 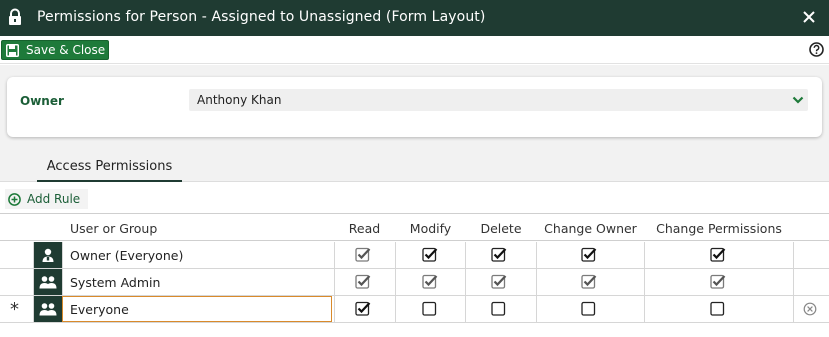 I want to click on user-or-group-name: System Admin, so click(x=115, y=282).